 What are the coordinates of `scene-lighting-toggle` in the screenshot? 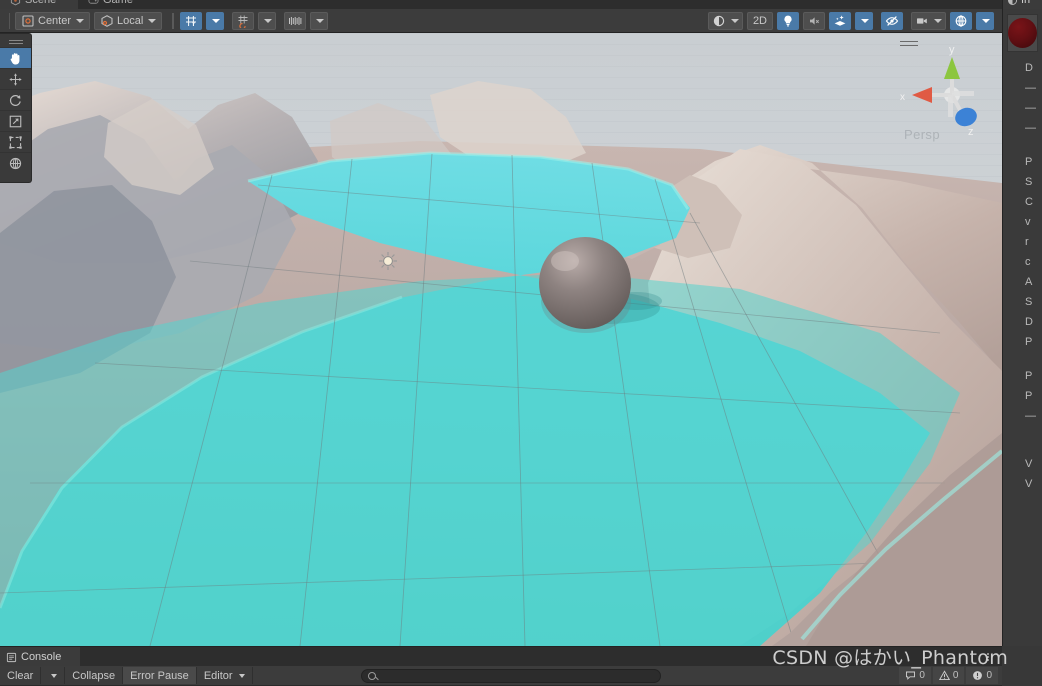 It's located at (788, 20).